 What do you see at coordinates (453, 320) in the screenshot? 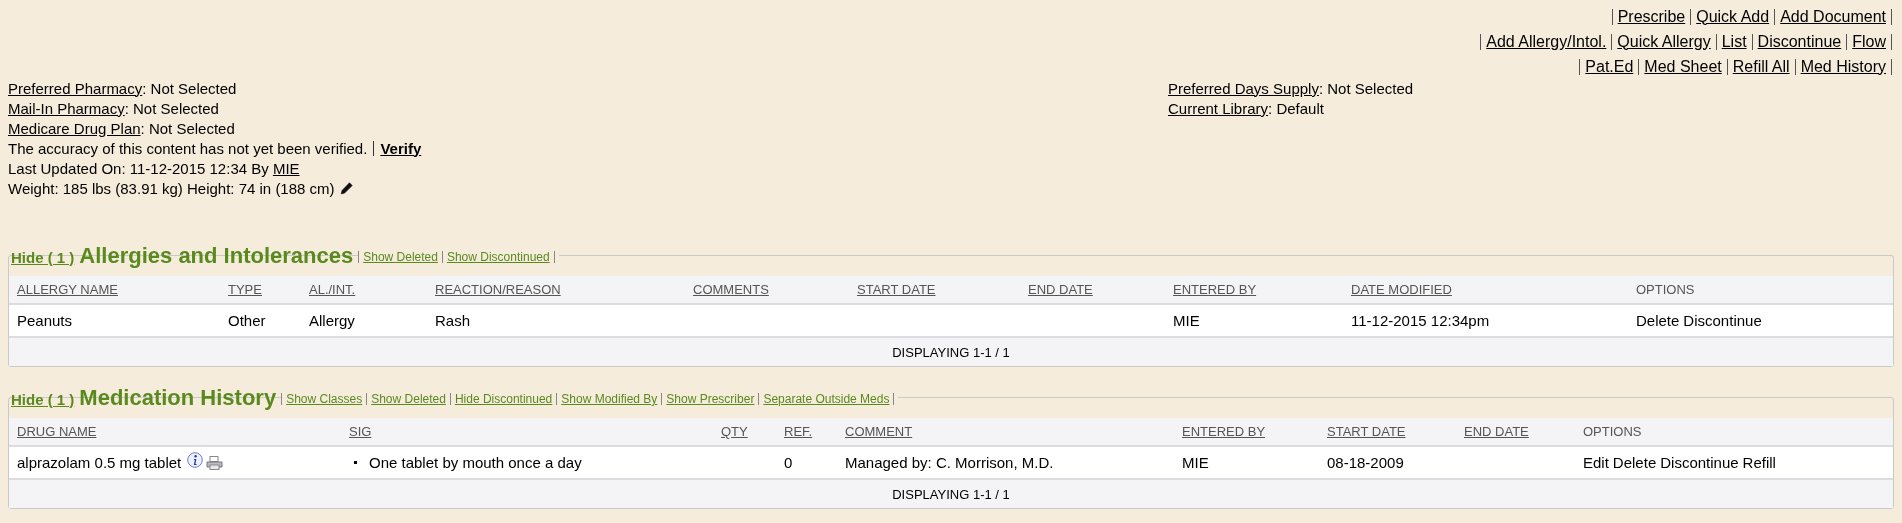
I see `table-cell: Rash` at bounding box center [453, 320].